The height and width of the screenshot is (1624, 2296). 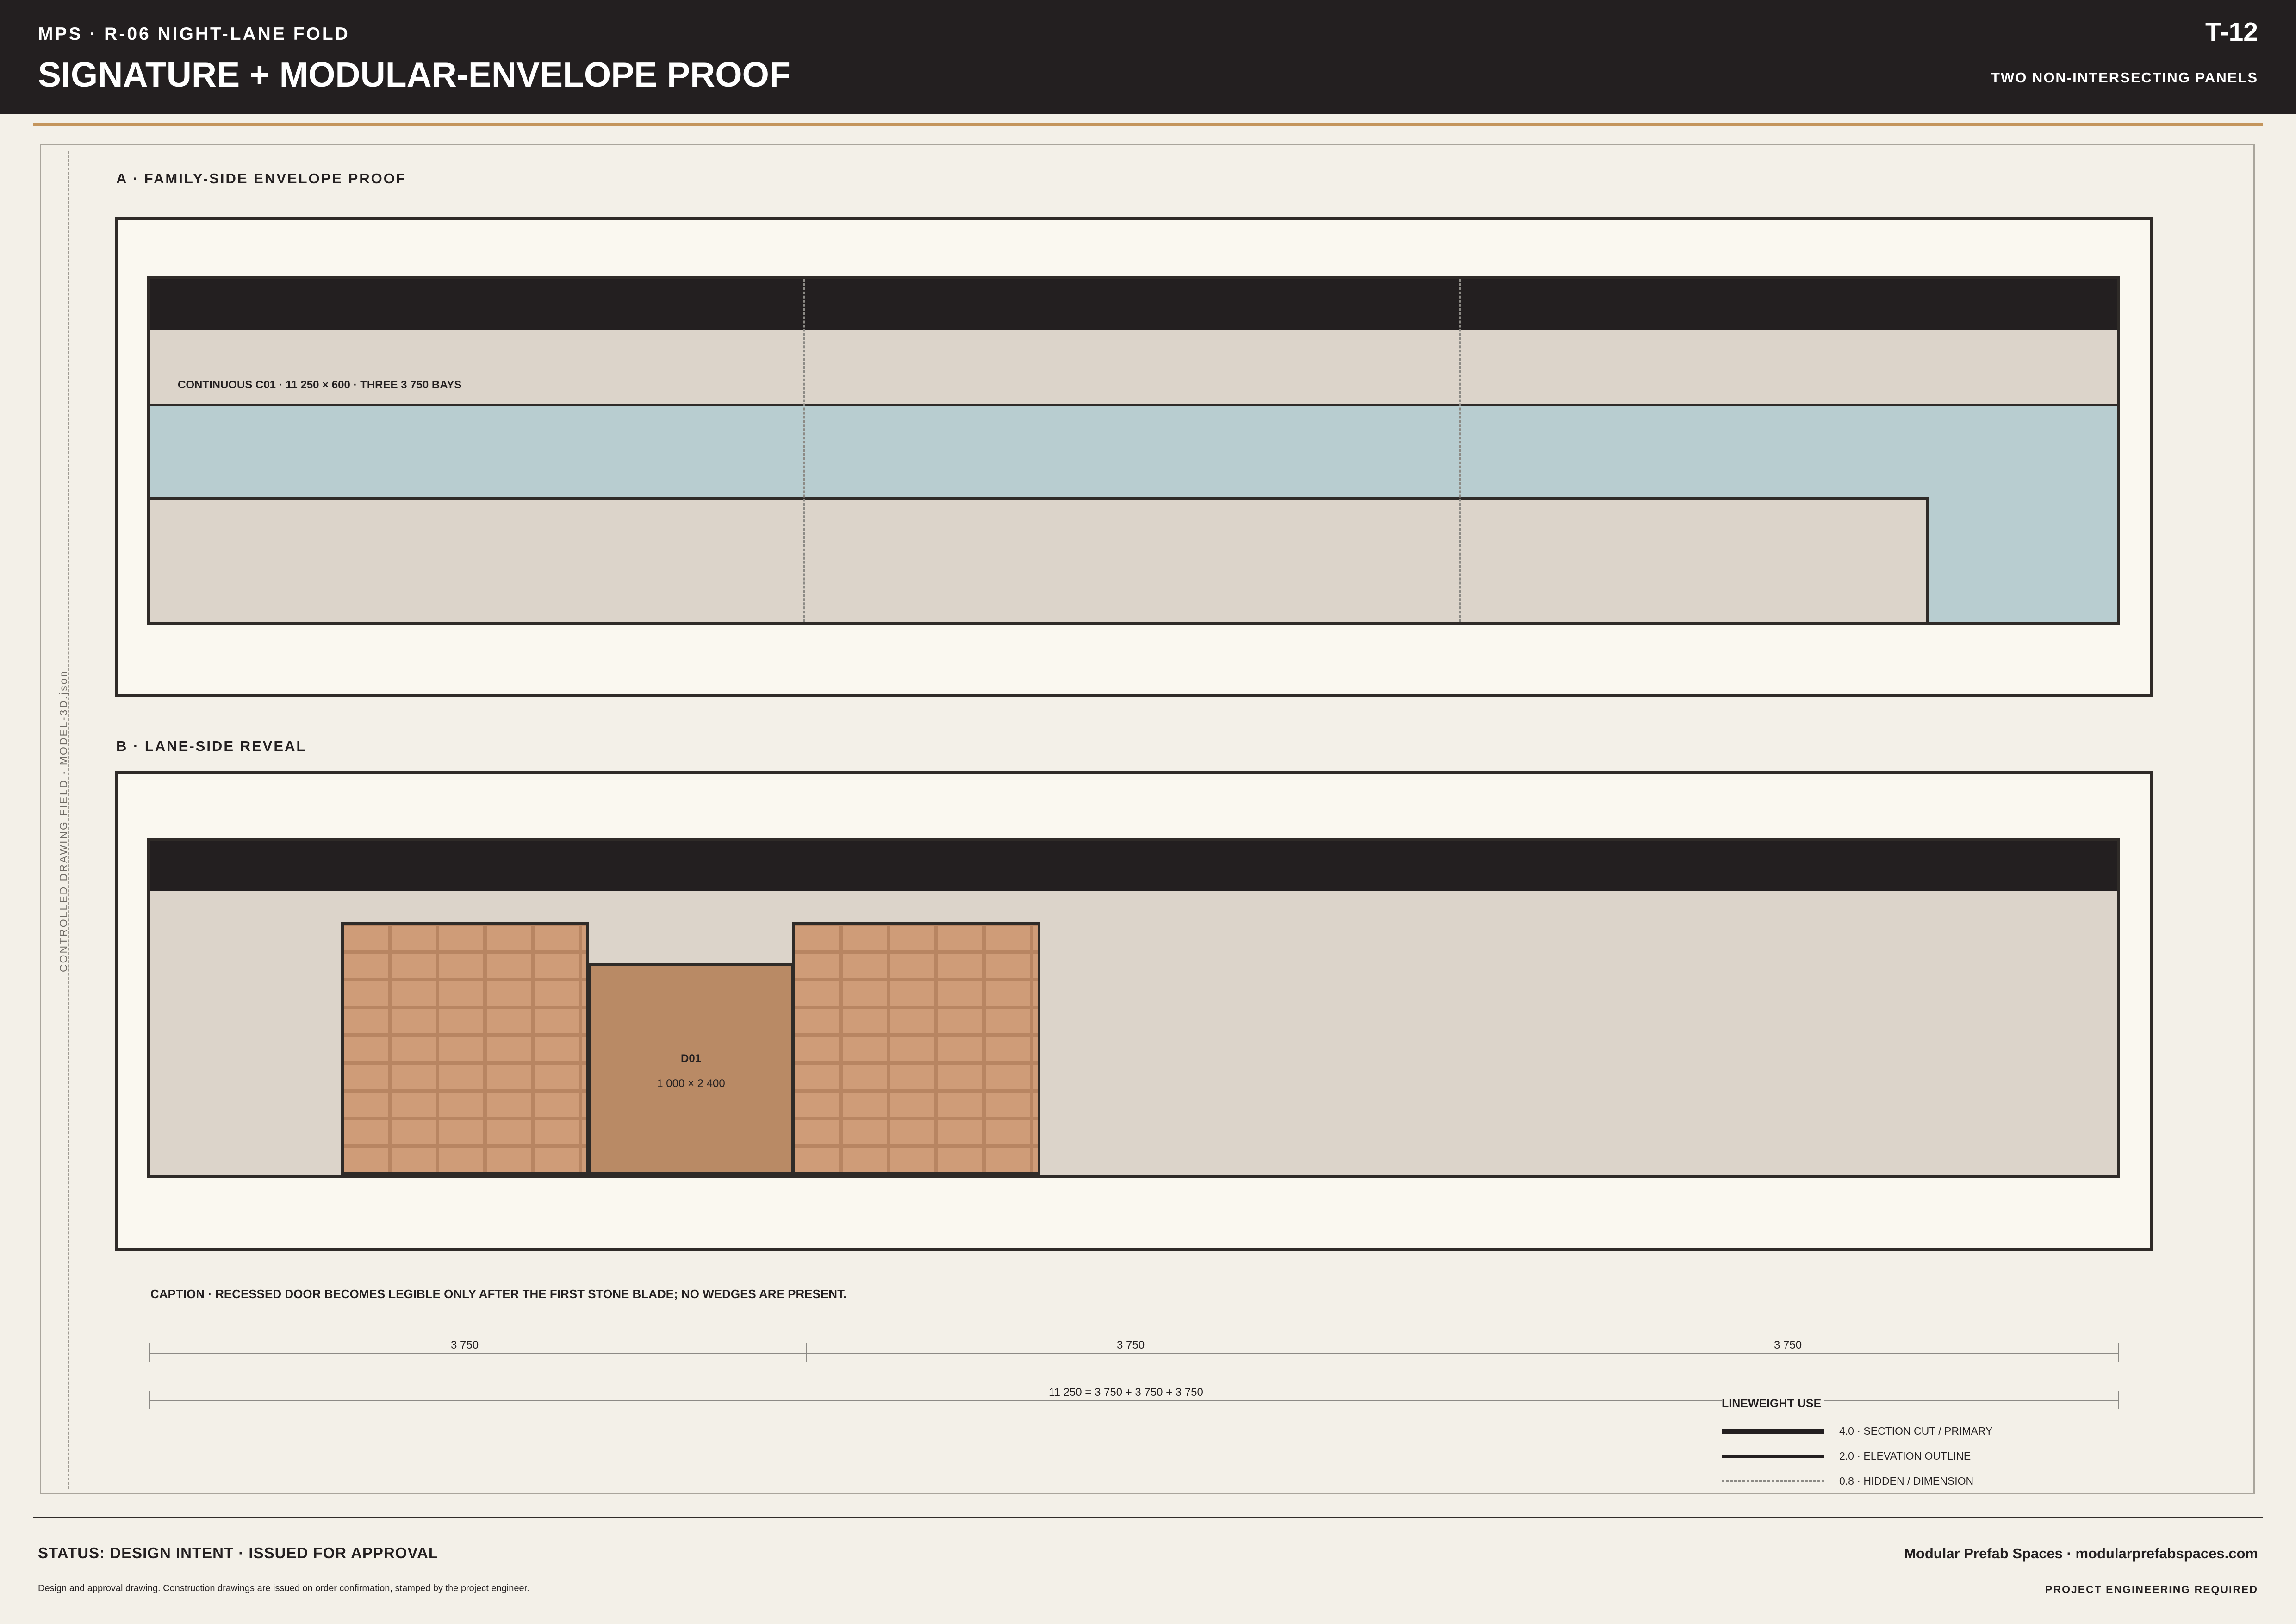 What do you see at coordinates (2021, 559) in the screenshot?
I see `corner-glazing` at bounding box center [2021, 559].